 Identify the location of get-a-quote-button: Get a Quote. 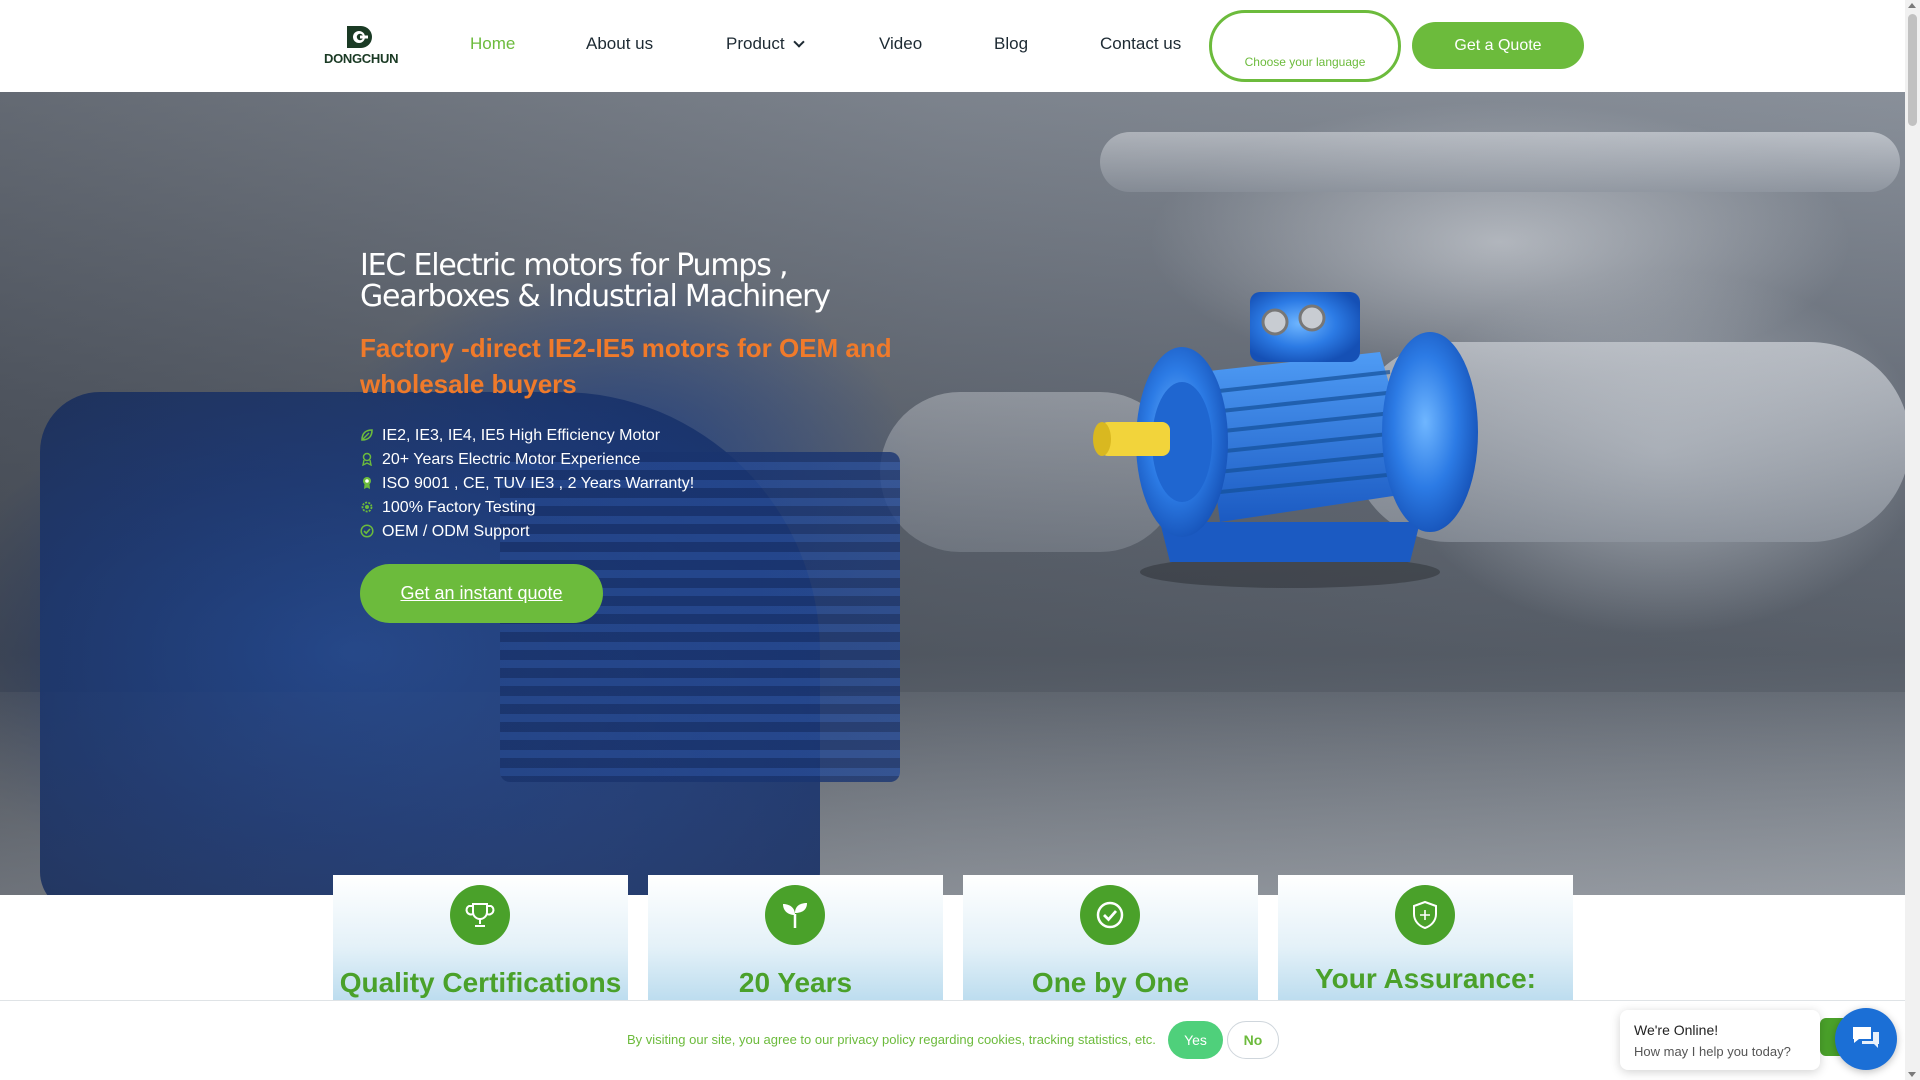
(1498, 45).